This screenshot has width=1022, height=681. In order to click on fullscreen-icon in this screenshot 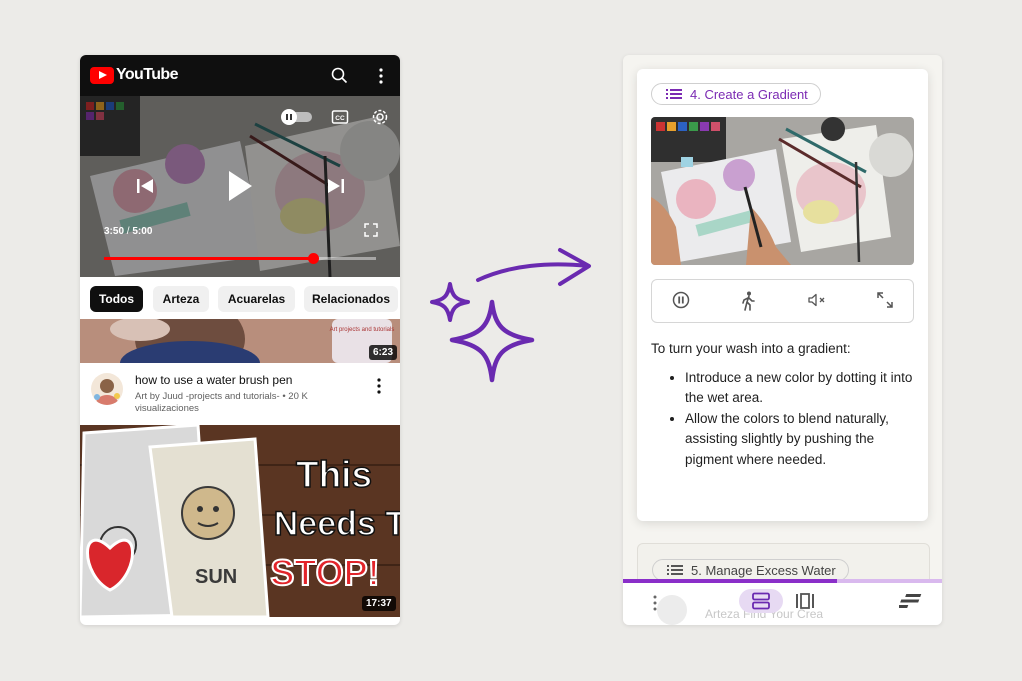, I will do `click(371, 230)`.